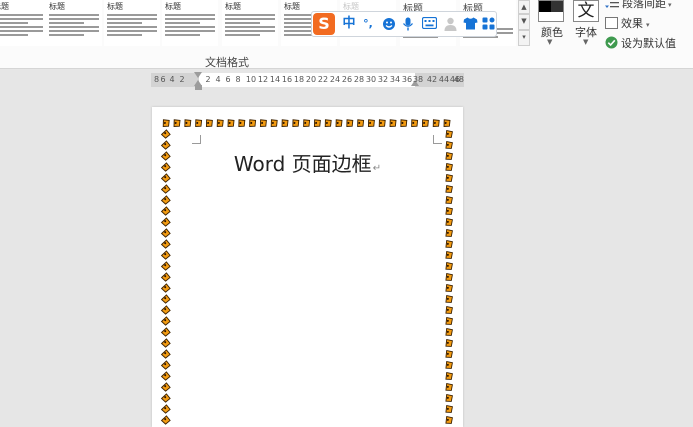  What do you see at coordinates (368, 24) in the screenshot?
I see `punctuation-toggle: °,` at bounding box center [368, 24].